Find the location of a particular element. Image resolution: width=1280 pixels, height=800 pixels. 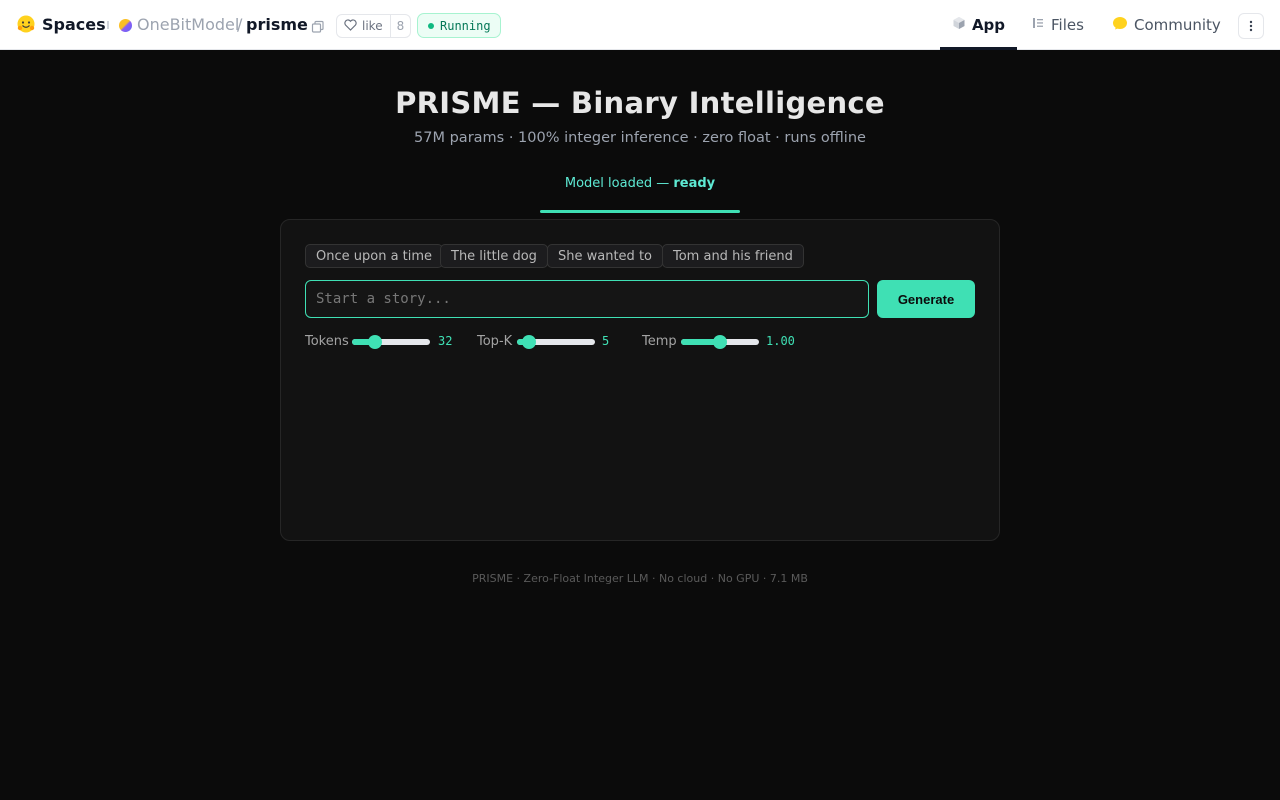

story-input is located at coordinates (587, 299).